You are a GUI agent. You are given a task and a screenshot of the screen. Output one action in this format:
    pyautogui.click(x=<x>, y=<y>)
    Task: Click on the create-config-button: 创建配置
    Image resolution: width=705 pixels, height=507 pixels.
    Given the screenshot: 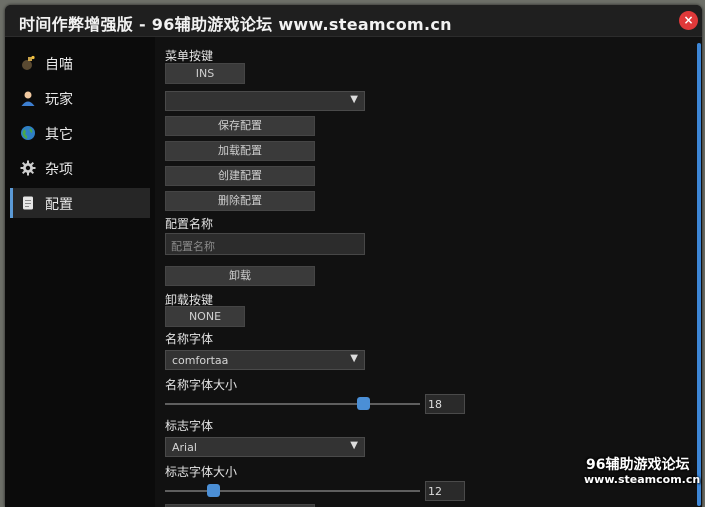 What is the action you would take?
    pyautogui.click(x=240, y=176)
    